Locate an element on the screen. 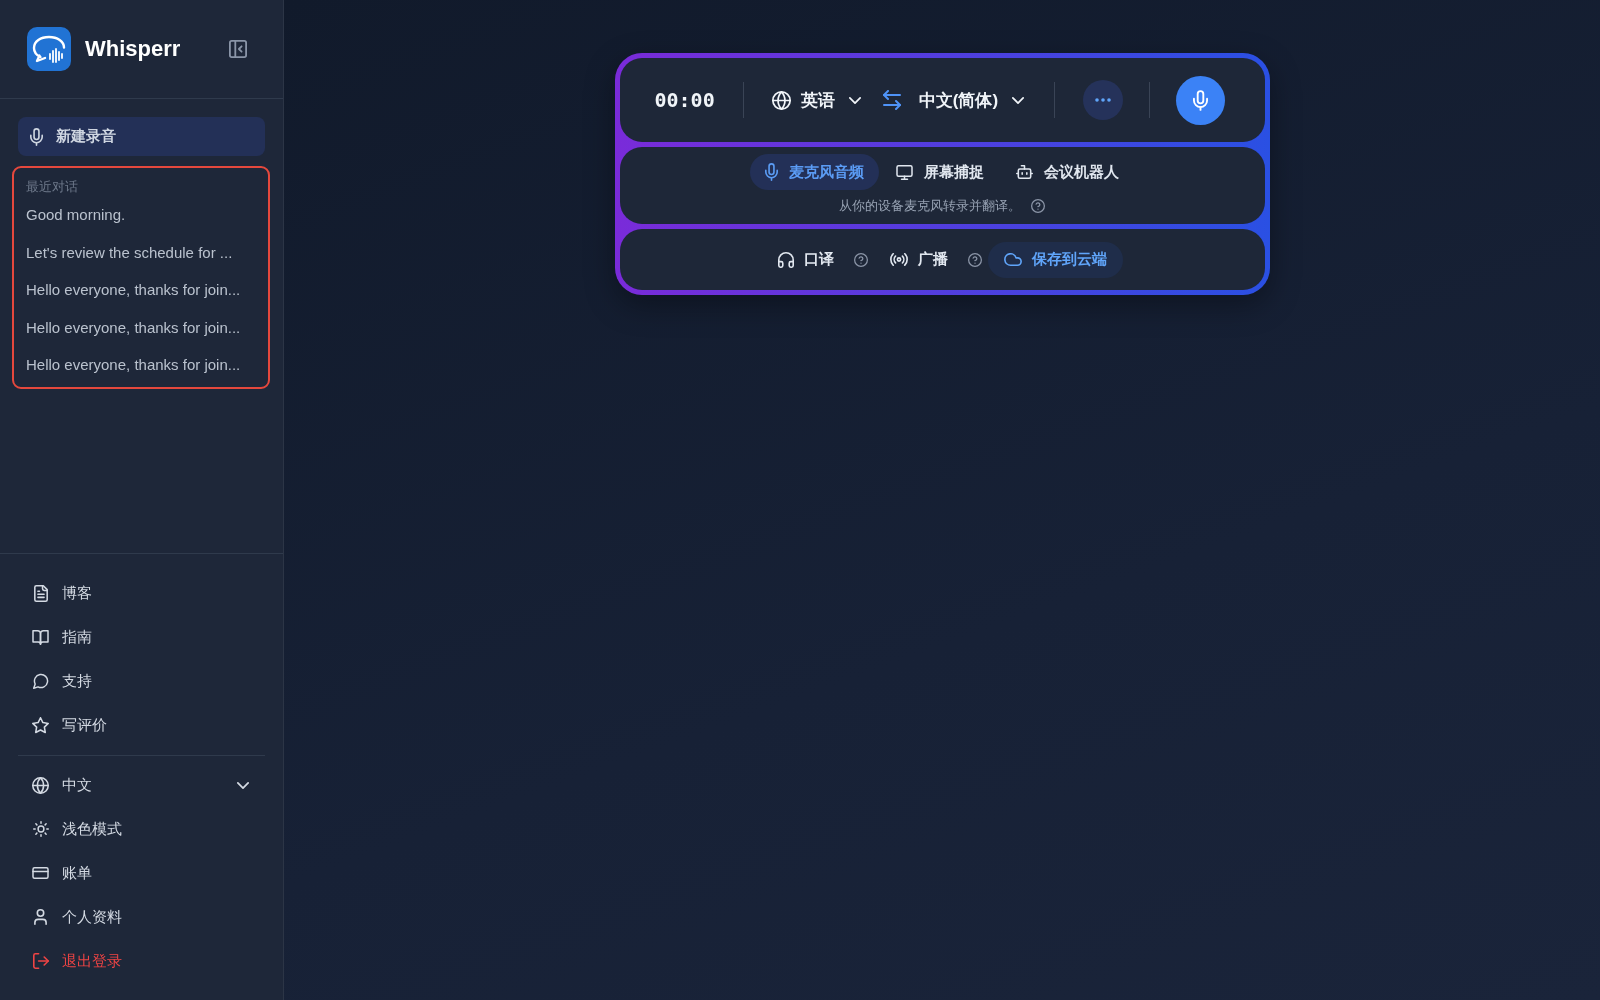 The width and height of the screenshot is (1600, 1000). robot-icon is located at coordinates (1024, 172).